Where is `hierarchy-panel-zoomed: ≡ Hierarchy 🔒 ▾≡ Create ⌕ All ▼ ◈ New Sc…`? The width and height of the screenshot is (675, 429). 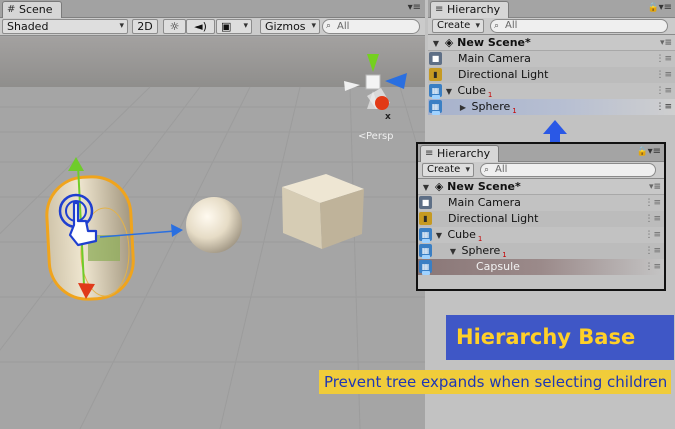 hierarchy-panel-zoomed: ≡ Hierarchy 🔒 ▾≡ Create ⌕ All ▼ ◈ New Sc… is located at coordinates (541, 216).